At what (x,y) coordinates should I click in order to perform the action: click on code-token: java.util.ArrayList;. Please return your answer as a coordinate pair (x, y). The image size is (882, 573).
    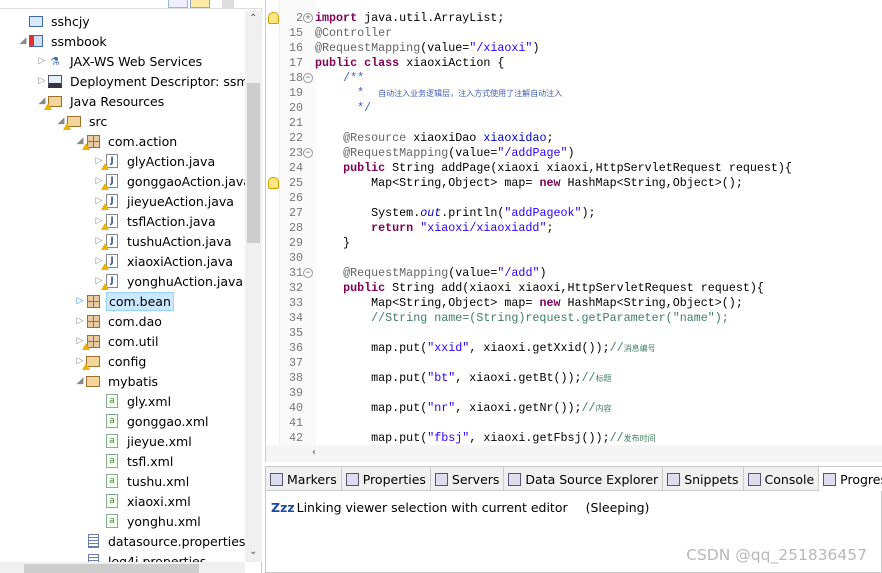
    Looking at the image, I should click on (431, 18).